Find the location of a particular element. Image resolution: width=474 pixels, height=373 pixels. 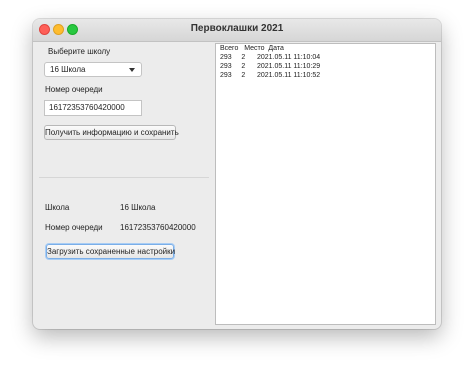

window-title: Первоклашки 2021 is located at coordinates (237, 28).